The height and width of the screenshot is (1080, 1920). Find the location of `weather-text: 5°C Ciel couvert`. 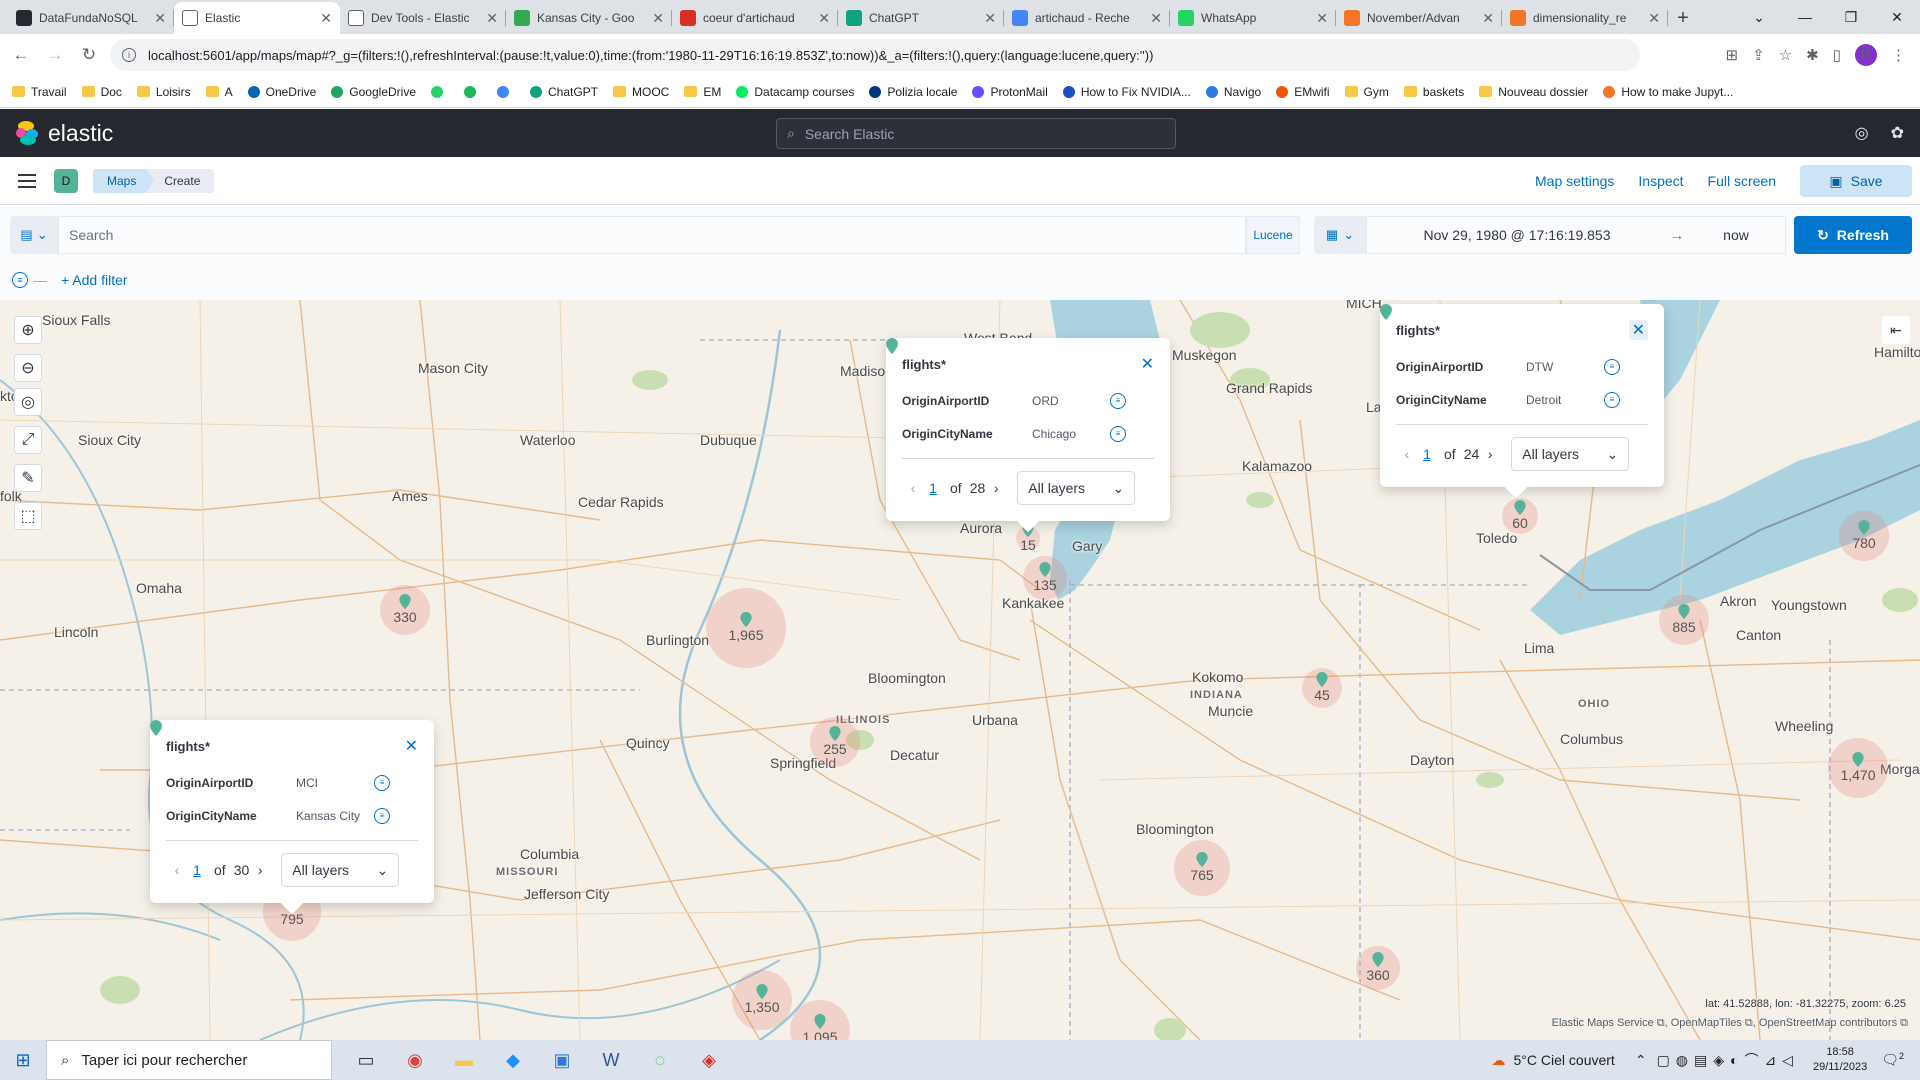

weather-text: 5°C Ciel couvert is located at coordinates (1564, 1060).